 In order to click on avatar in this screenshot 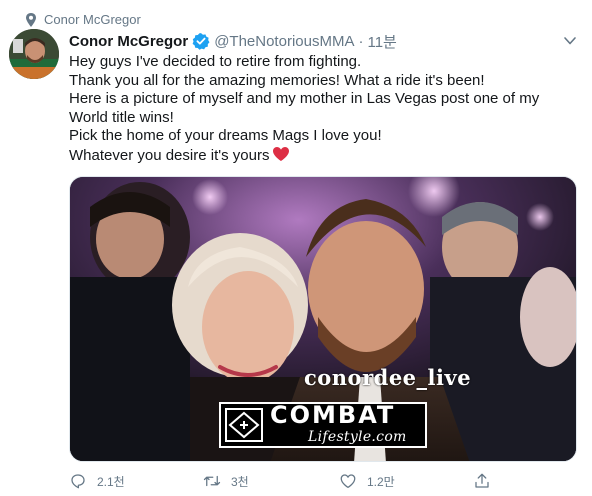, I will do `click(34, 54)`.